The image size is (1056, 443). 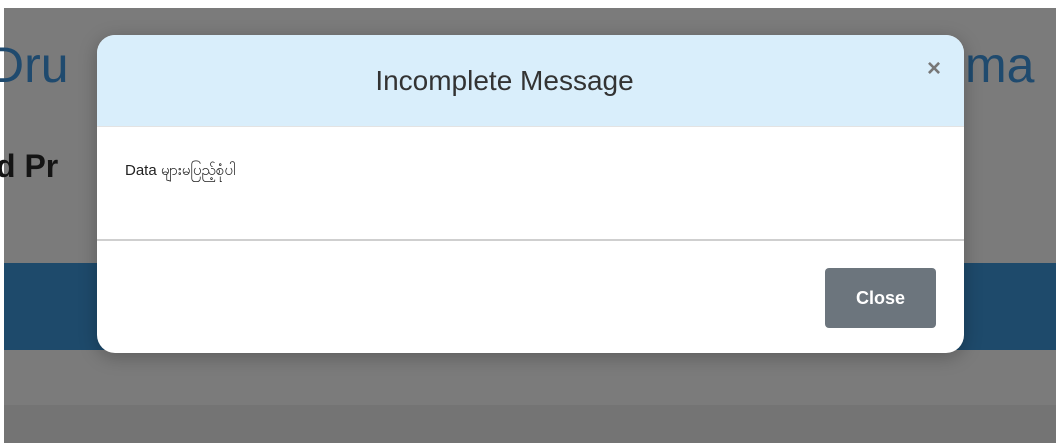 What do you see at coordinates (504, 80) in the screenshot?
I see `modal-title: Incomplete Message` at bounding box center [504, 80].